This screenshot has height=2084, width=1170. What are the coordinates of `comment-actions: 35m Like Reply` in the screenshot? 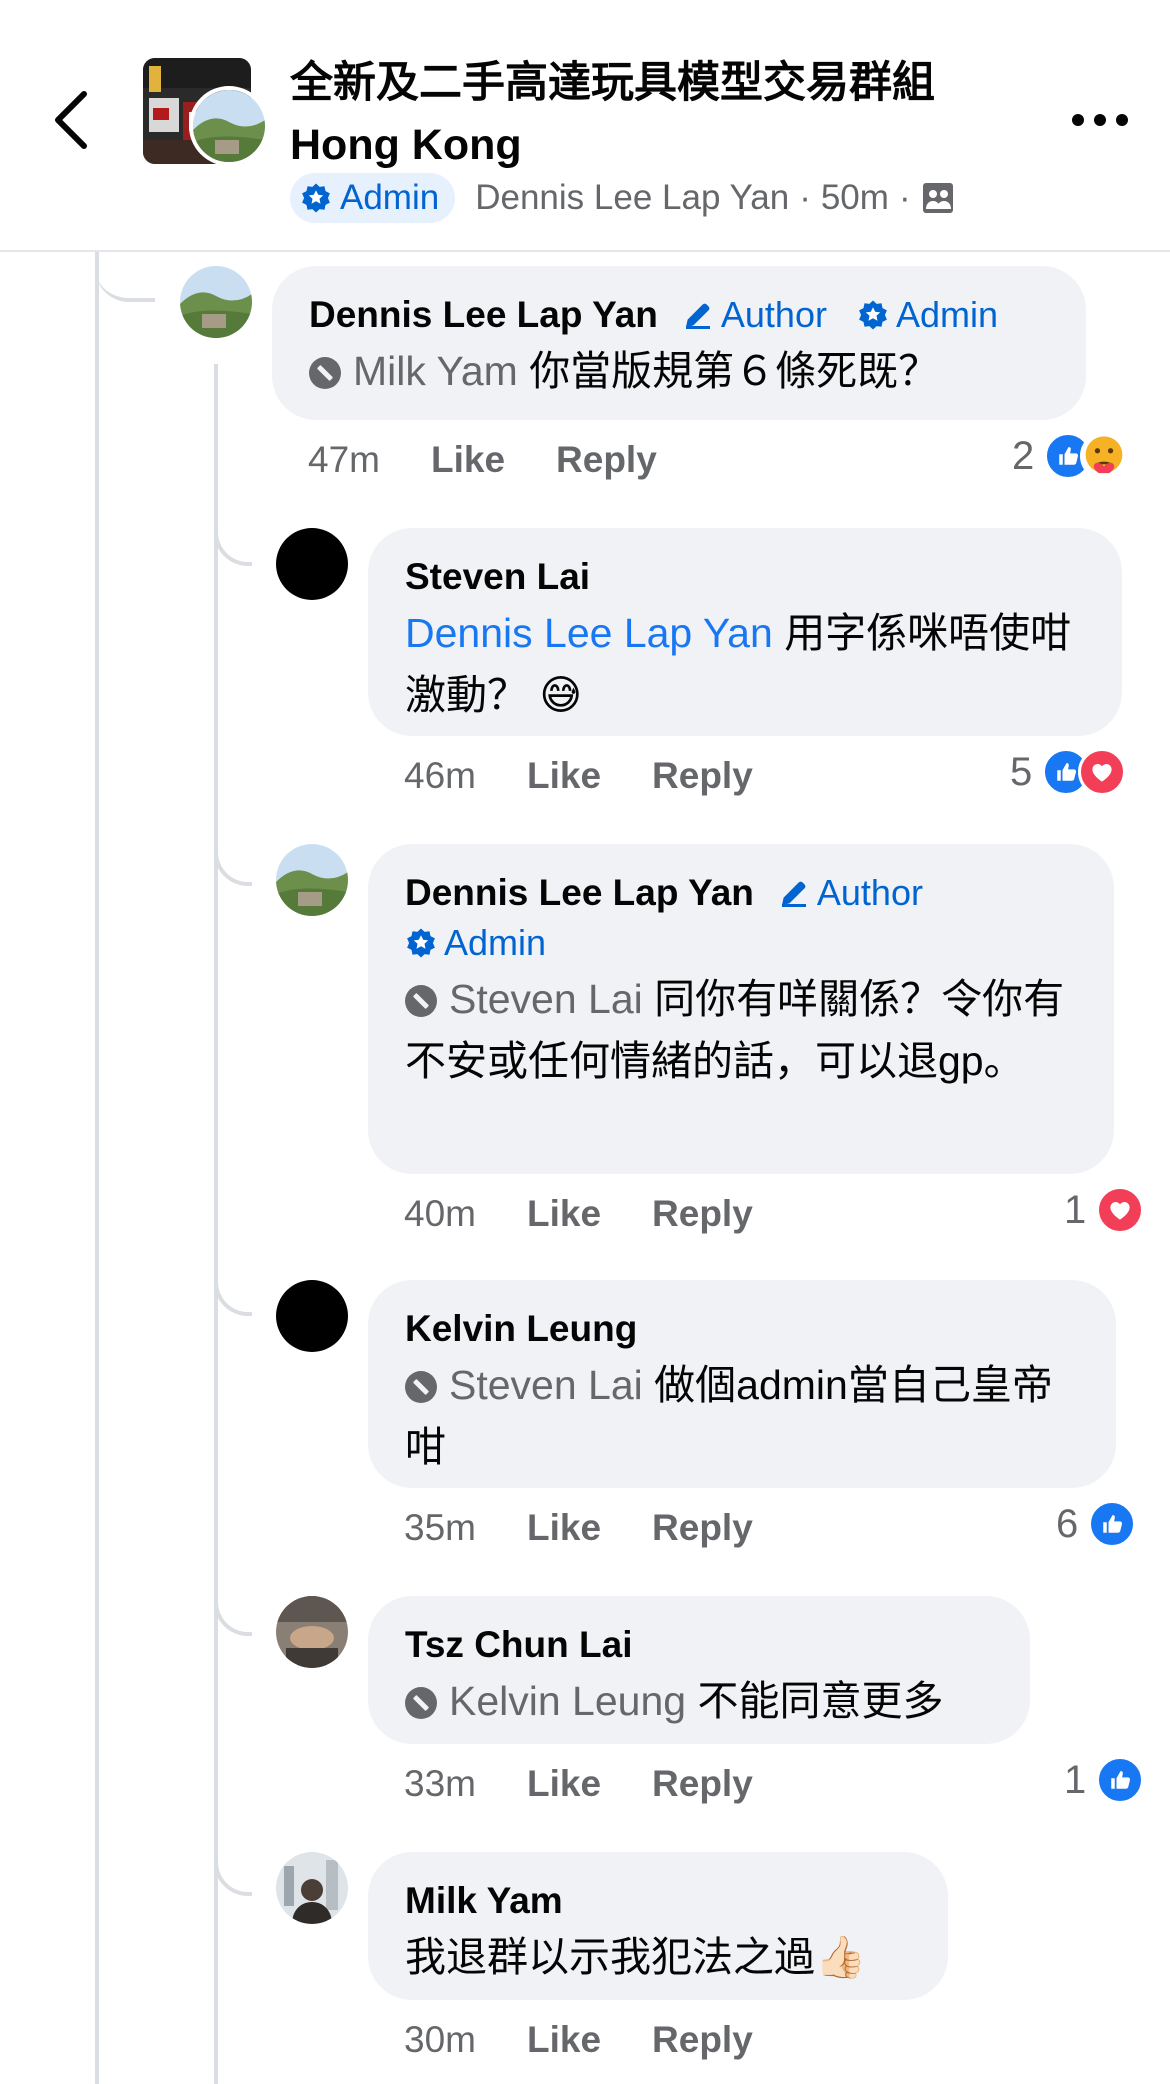 It's located at (578, 1528).